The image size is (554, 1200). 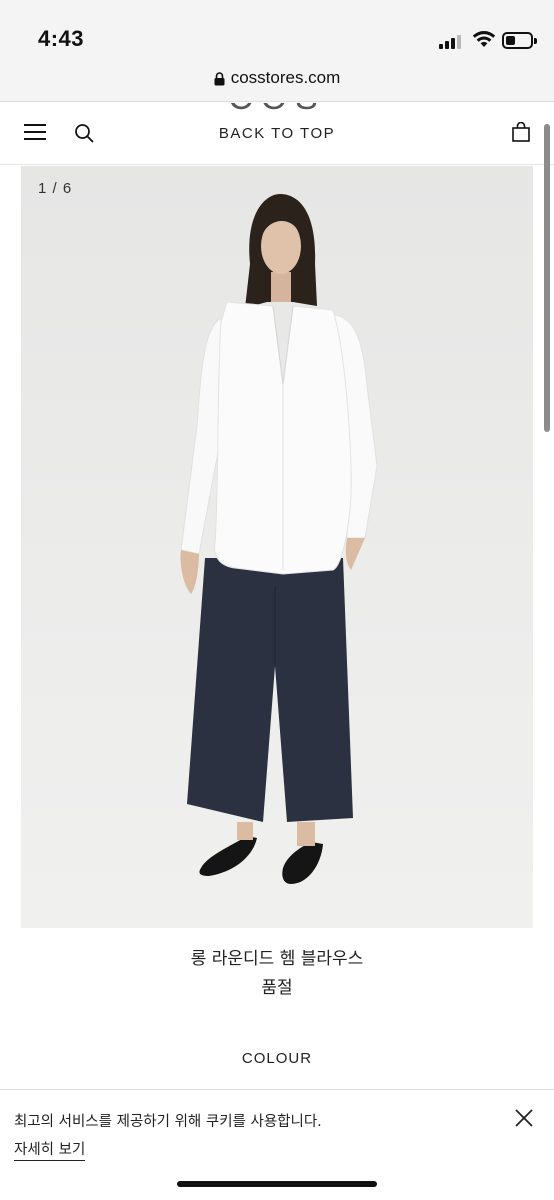 What do you see at coordinates (50, 1149) in the screenshot?
I see `cookie-details-link: 자세히 보기` at bounding box center [50, 1149].